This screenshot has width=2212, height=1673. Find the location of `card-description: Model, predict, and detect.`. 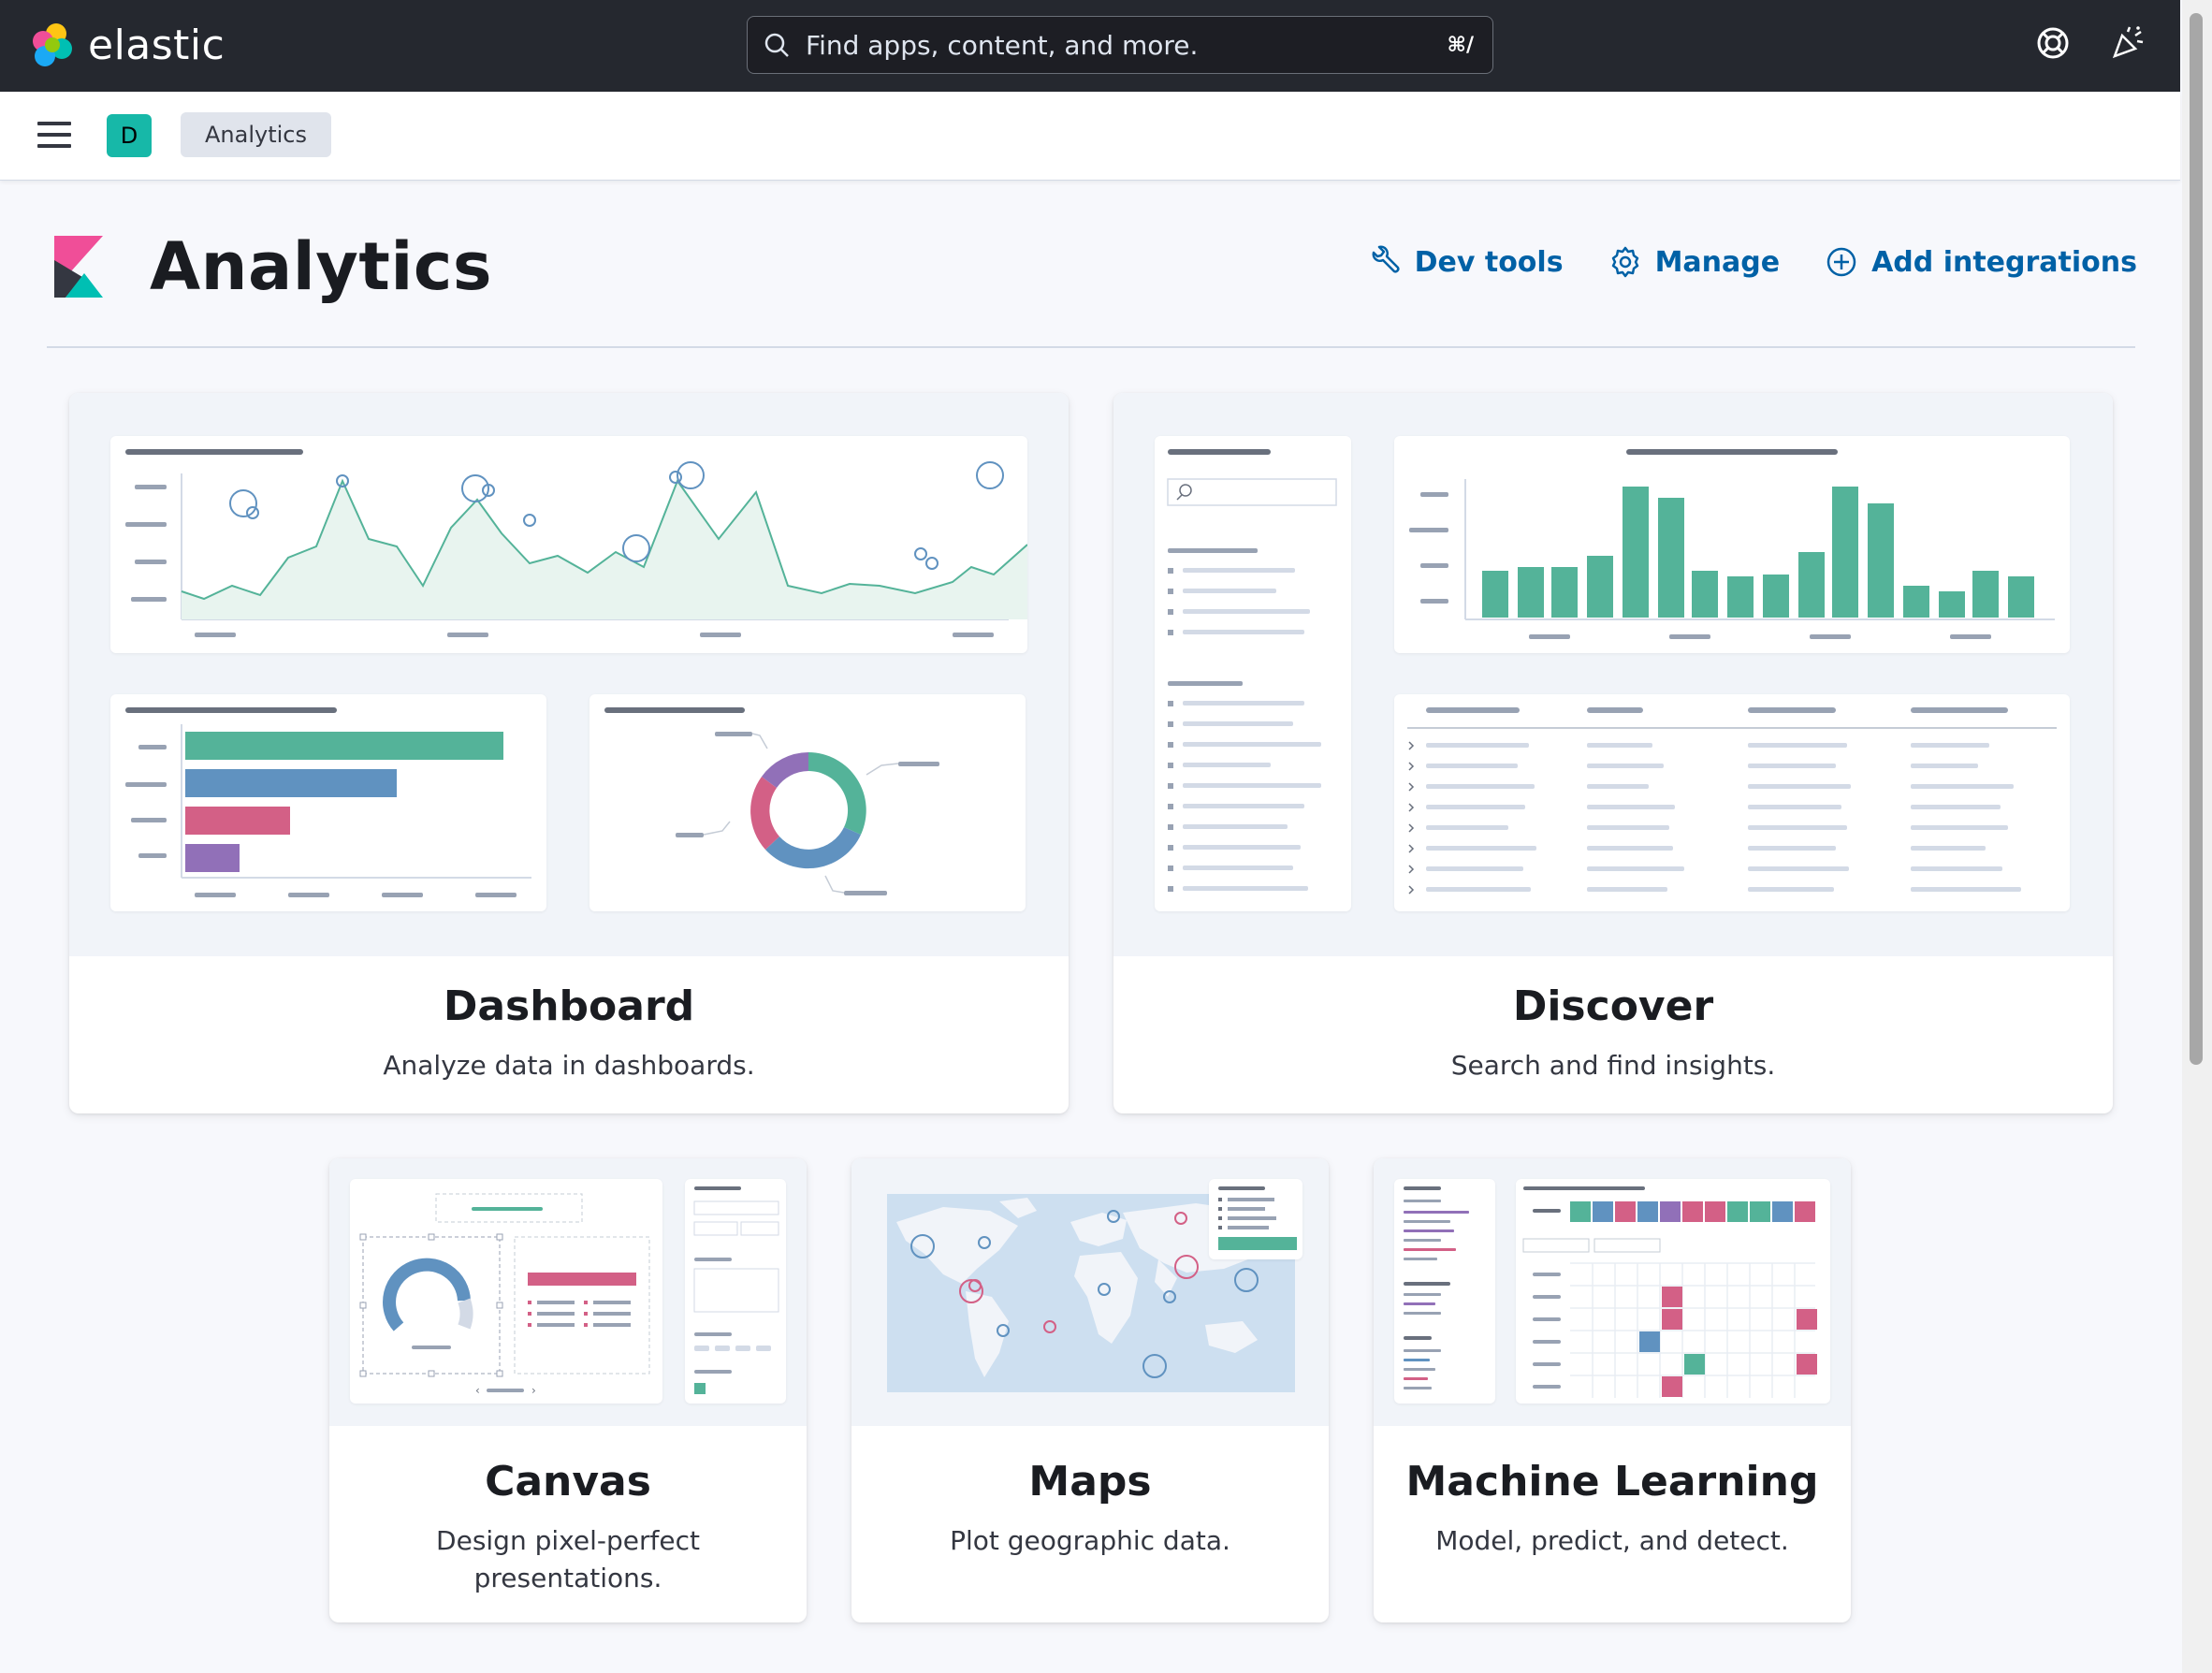

card-description: Model, predict, and detect. is located at coordinates (1612, 1540).